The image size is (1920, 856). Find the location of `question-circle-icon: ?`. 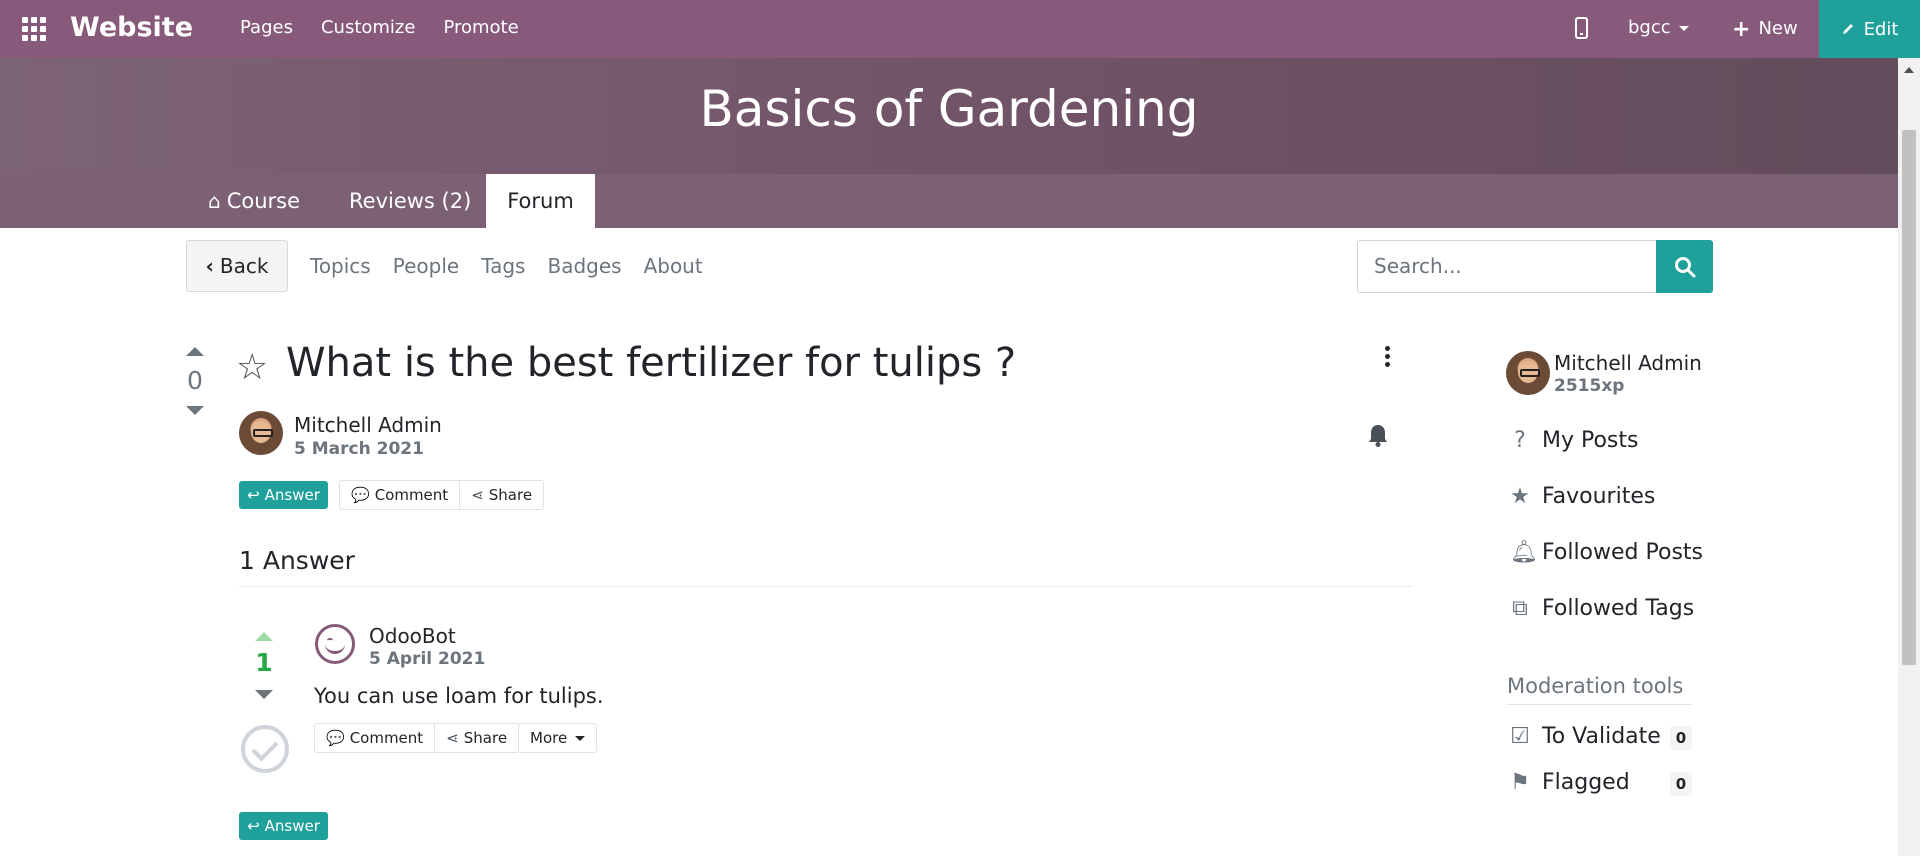

question-circle-icon: ? is located at coordinates (1520, 440).